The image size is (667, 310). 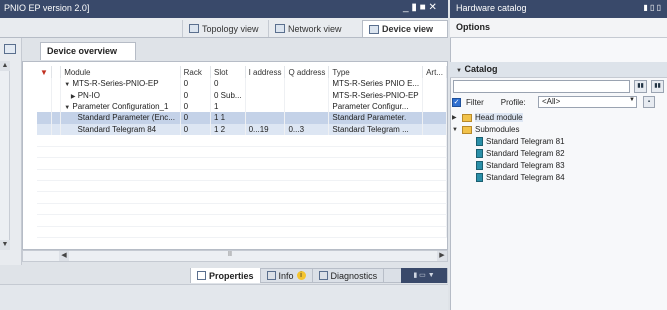 What do you see at coordinates (558, 28) in the screenshot?
I see `options-header: Options` at bounding box center [558, 28].